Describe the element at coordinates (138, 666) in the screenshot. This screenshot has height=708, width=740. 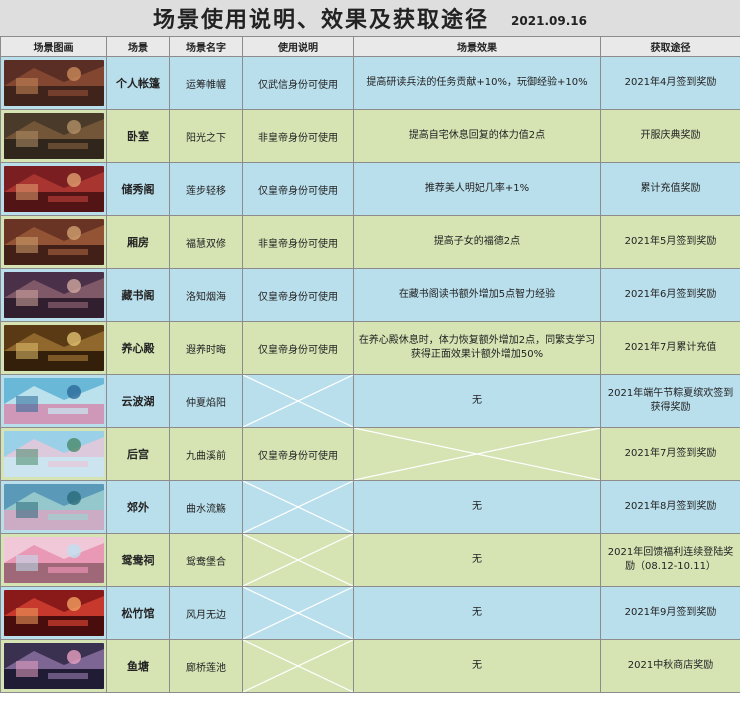
I see `scene-cell: 鱼塘` at that location.